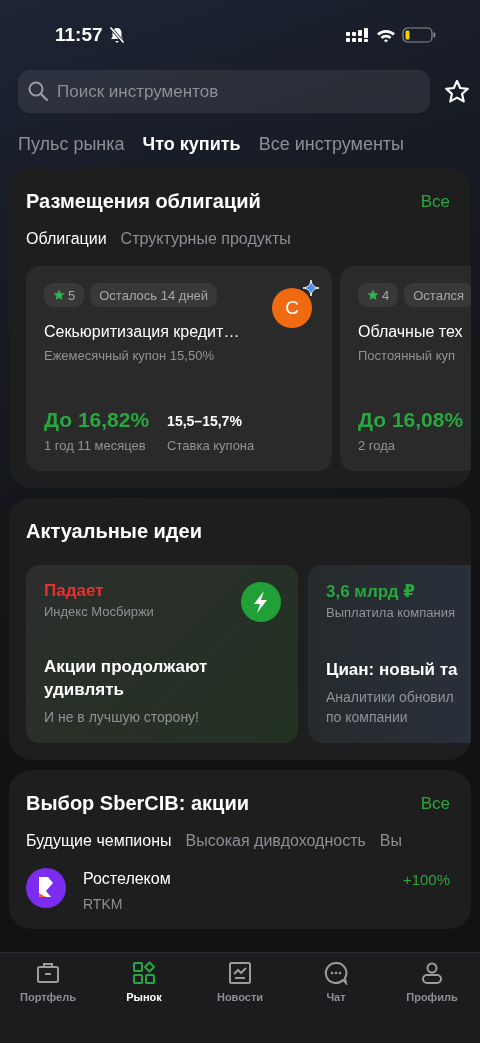 The image size is (480, 1043). Describe the element at coordinates (411, 420) in the screenshot. I see `yield-value: До 16,08%` at that location.